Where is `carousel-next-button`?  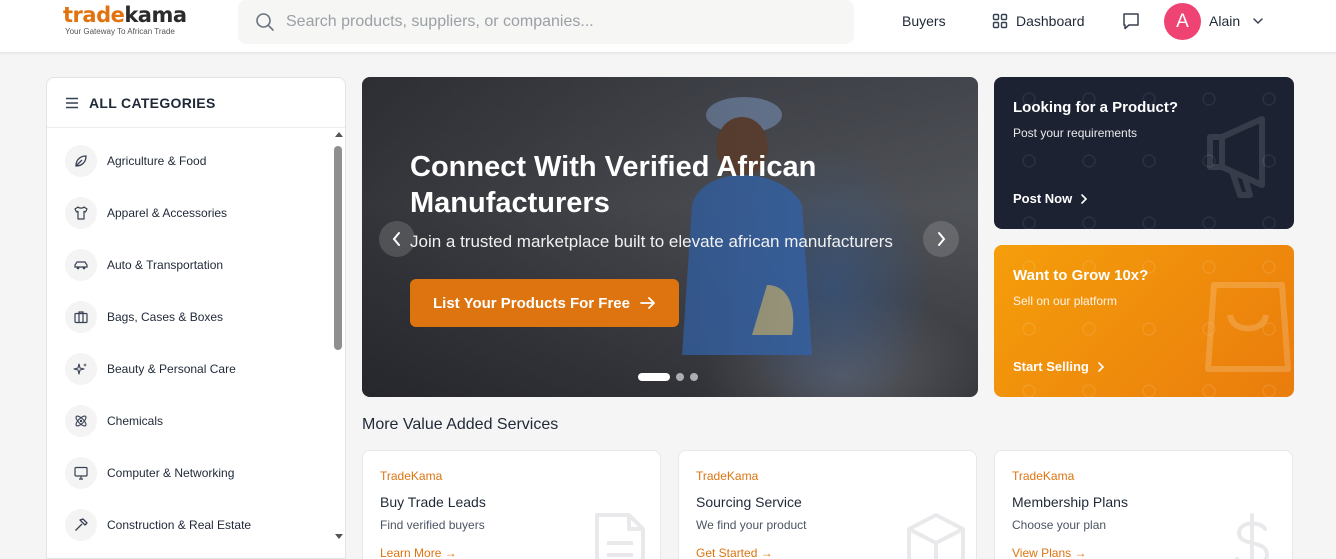
carousel-next-button is located at coordinates (941, 239).